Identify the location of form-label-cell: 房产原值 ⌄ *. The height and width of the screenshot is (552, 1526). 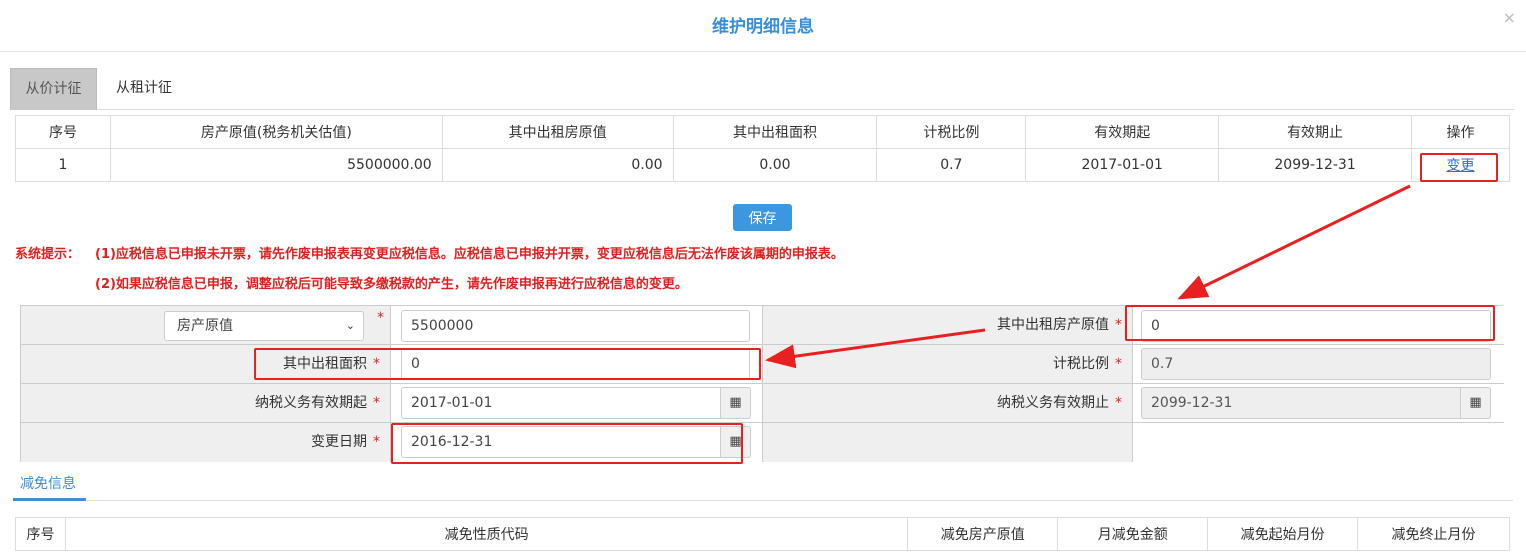
(206, 325).